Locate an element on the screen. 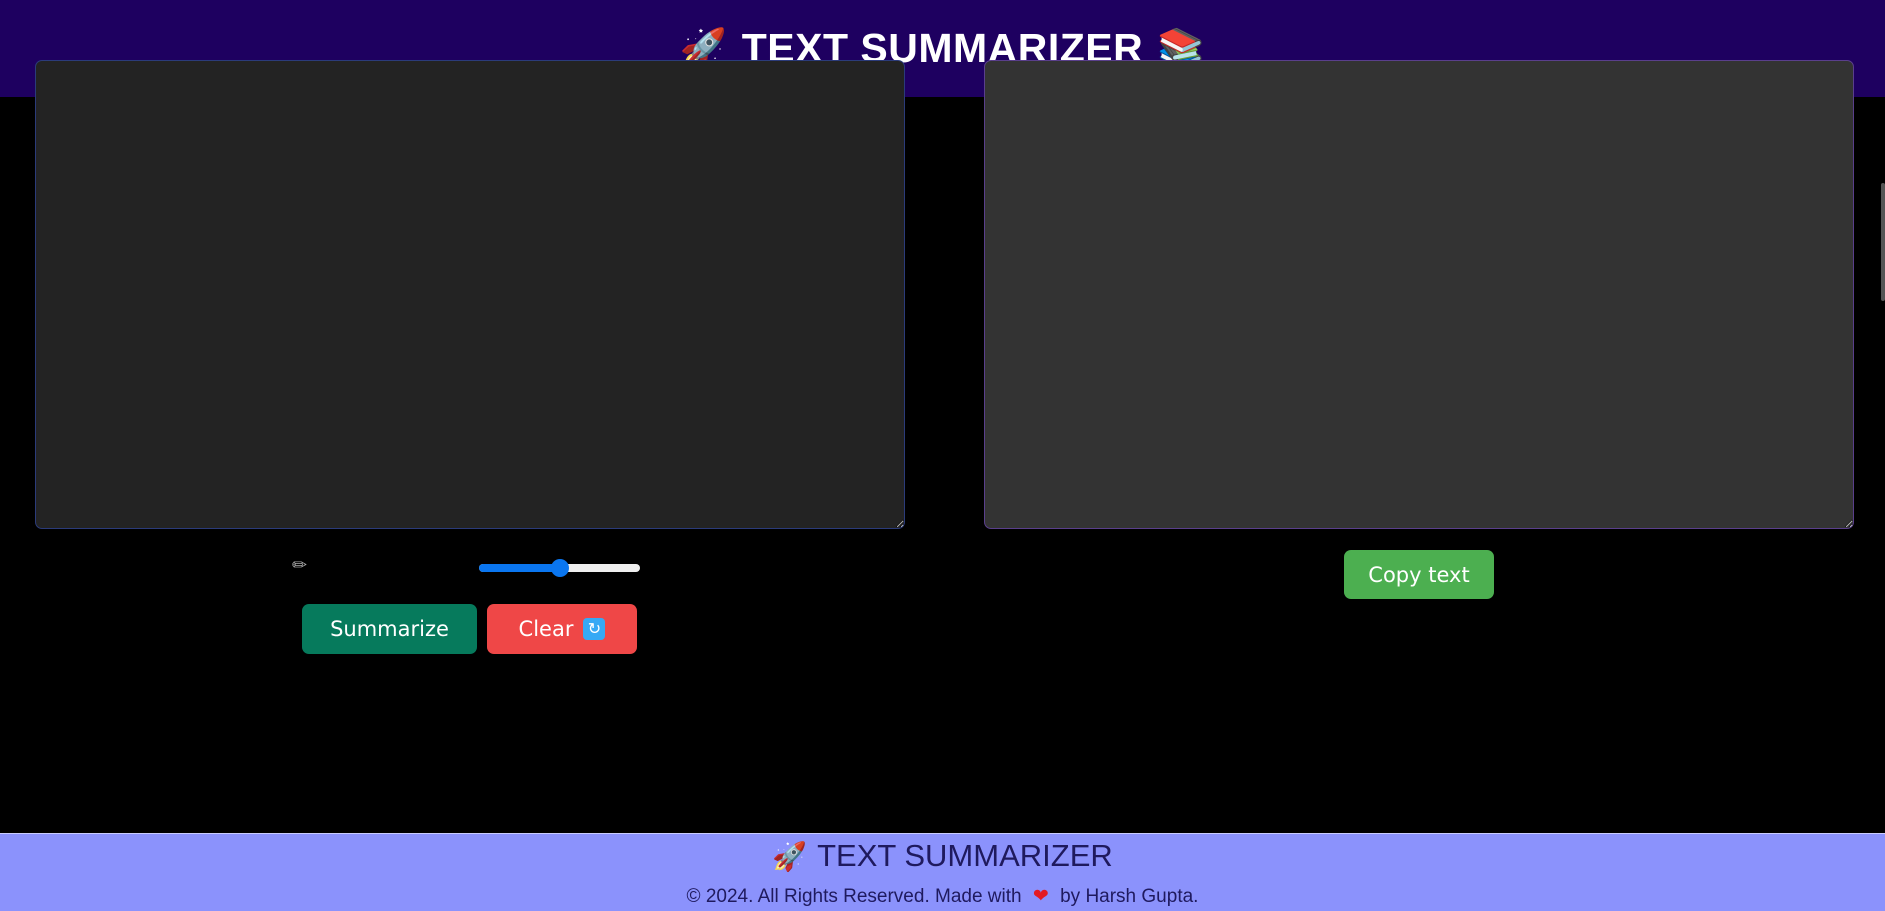  summarize-button: Summarize is located at coordinates (389, 629).